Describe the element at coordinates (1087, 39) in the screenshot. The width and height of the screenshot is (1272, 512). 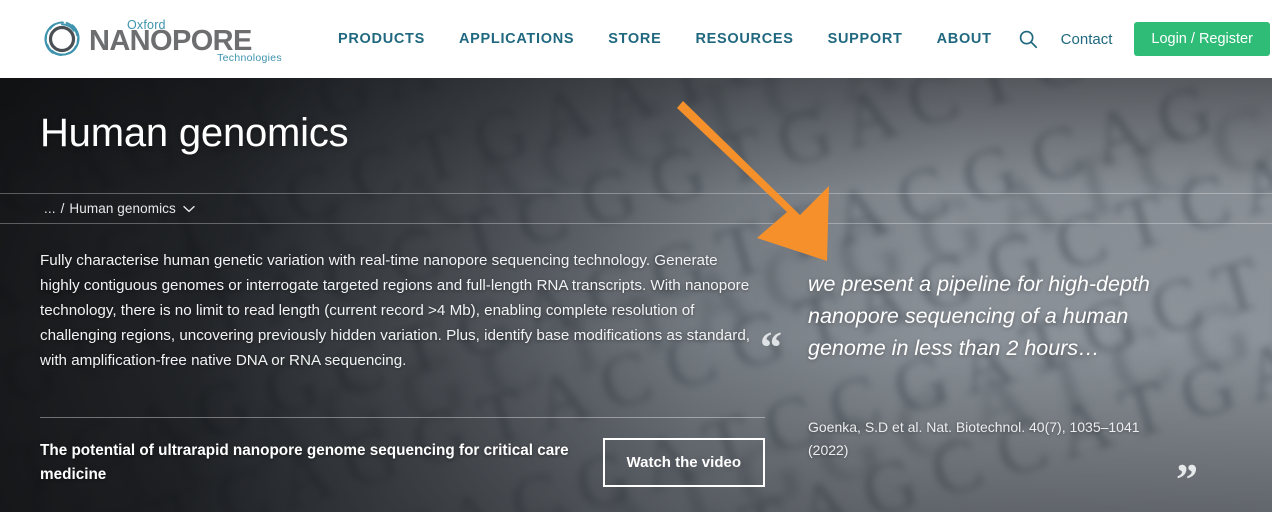
I see `contact-link: Contact` at that location.